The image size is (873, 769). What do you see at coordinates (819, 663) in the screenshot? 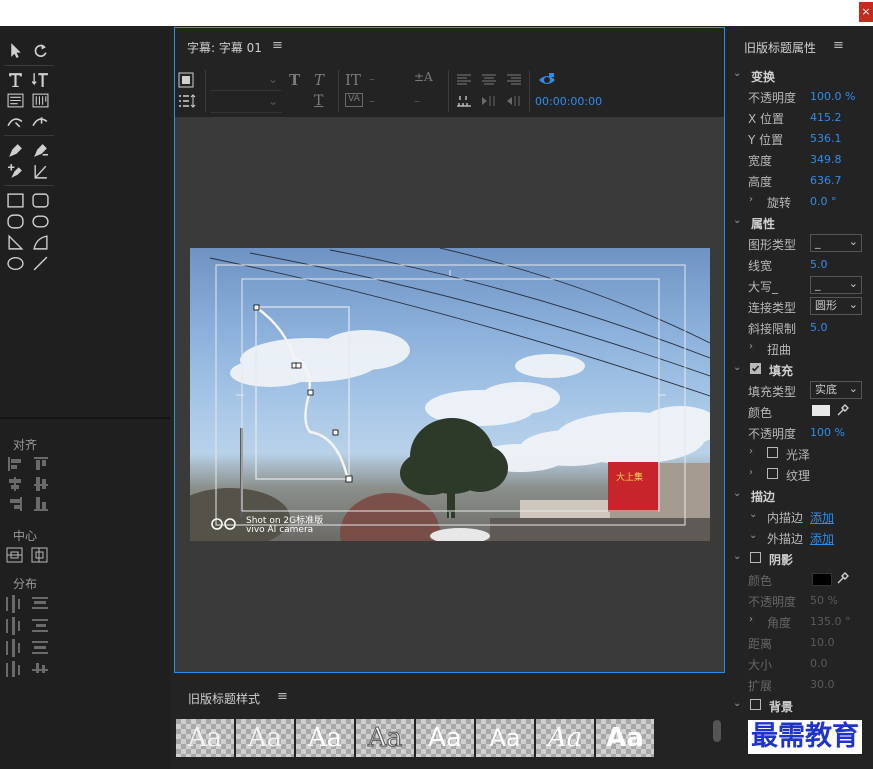
I see `shadow-size-value: 0.0` at bounding box center [819, 663].